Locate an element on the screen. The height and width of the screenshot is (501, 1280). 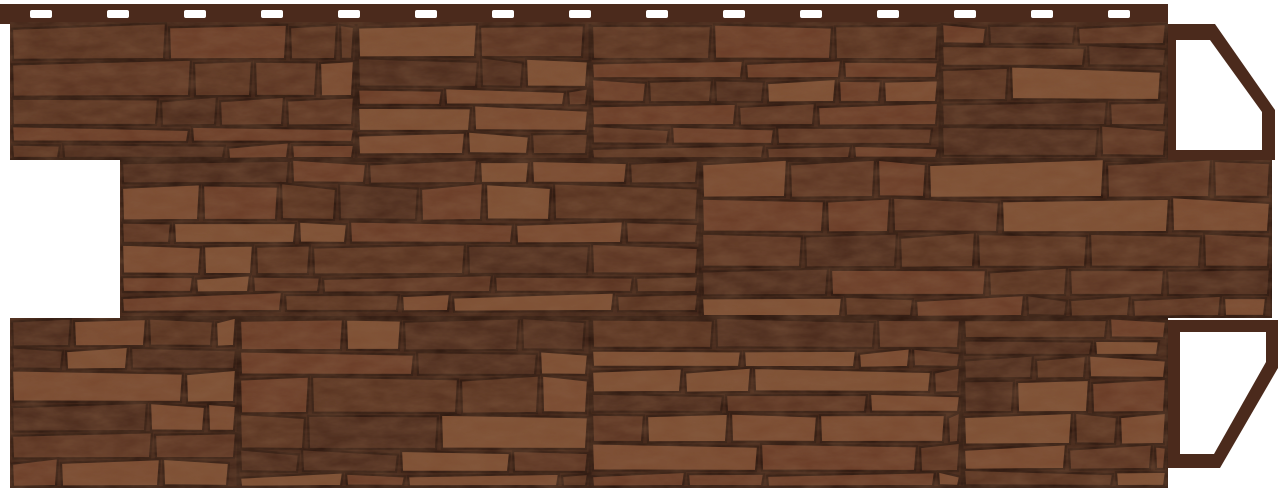
side-connector-top-hole is located at coordinates (1219, 95).